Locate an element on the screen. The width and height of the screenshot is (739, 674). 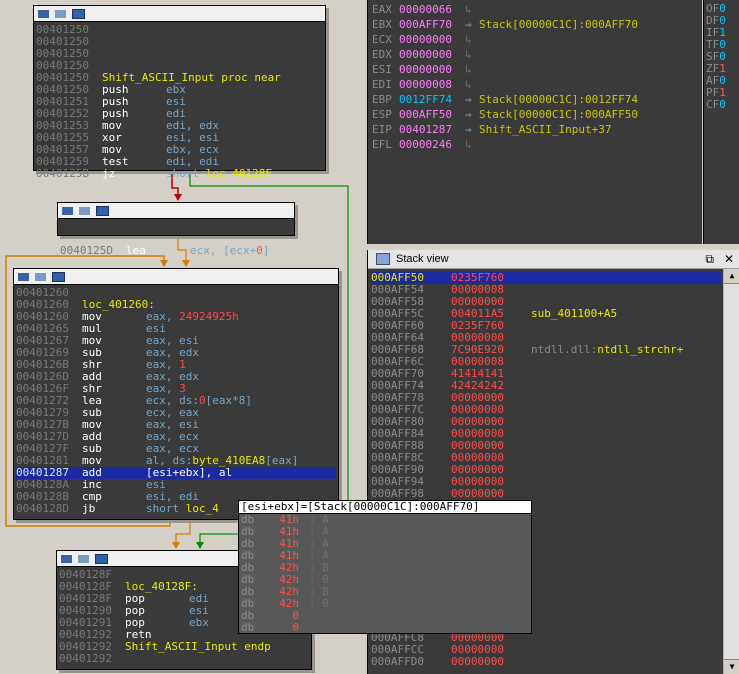
register-row: ESP 000AFF50 ⇒ Stack[00000C1C]:000AFF50 is located at coordinates (505, 114).